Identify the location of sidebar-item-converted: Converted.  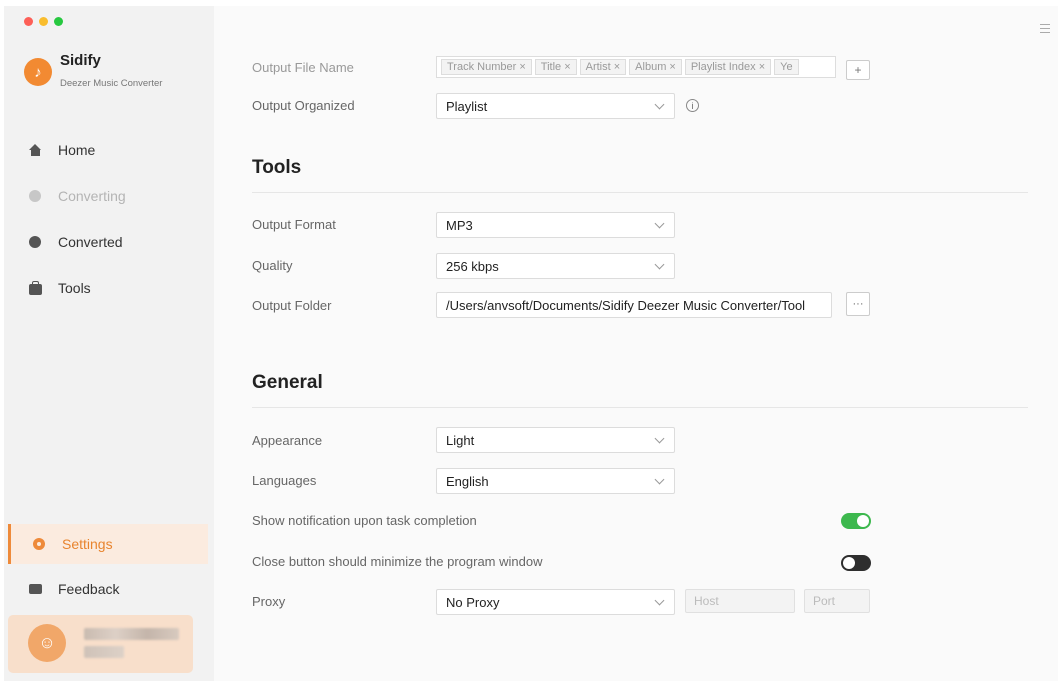
(109, 242).